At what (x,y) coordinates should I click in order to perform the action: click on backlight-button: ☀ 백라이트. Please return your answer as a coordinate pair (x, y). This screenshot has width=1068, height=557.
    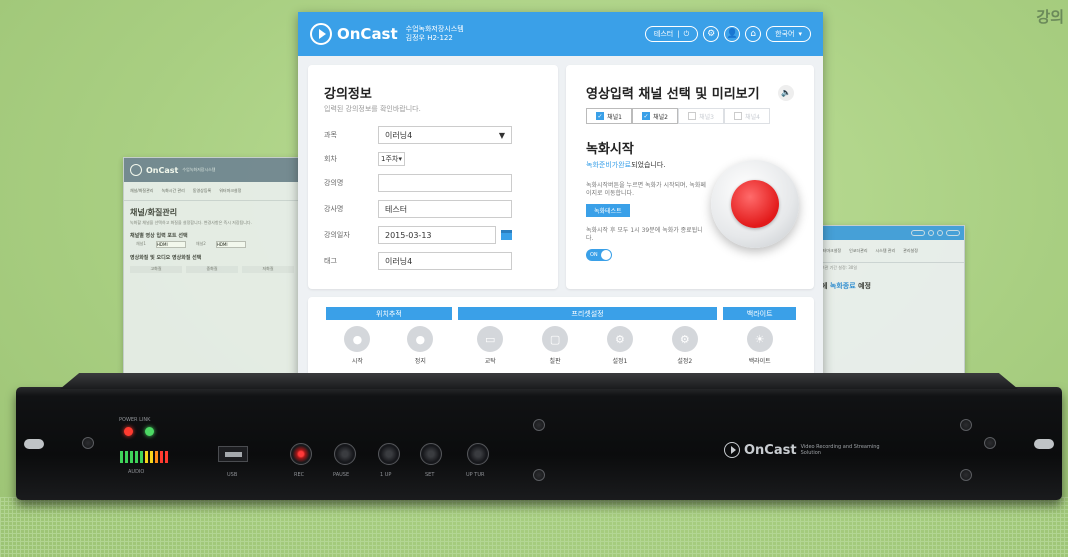
    Looking at the image, I should click on (760, 345).